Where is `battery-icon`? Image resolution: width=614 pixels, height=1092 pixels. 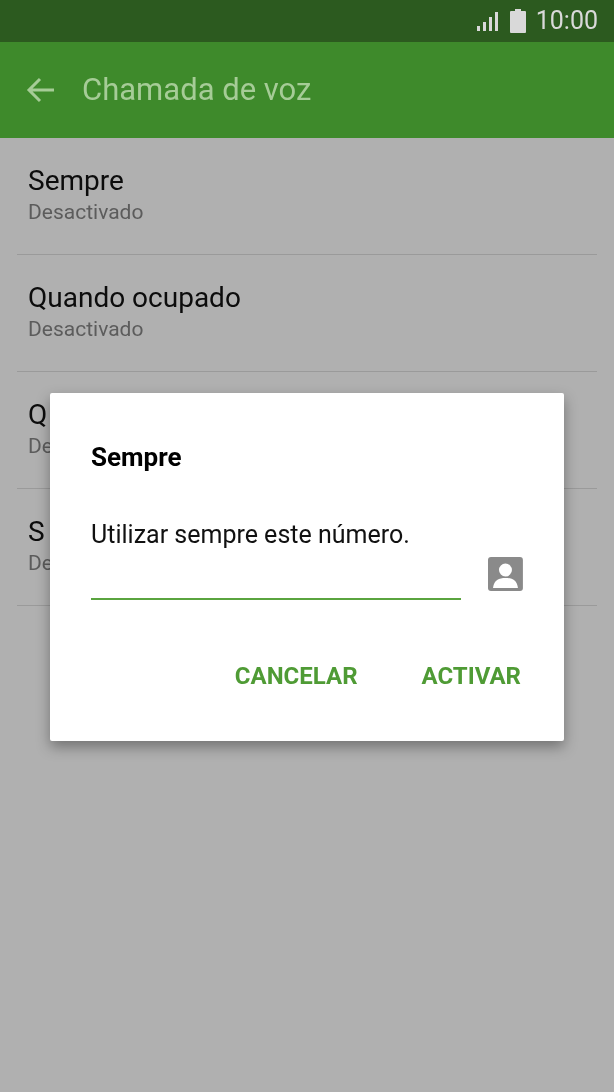 battery-icon is located at coordinates (517, 21).